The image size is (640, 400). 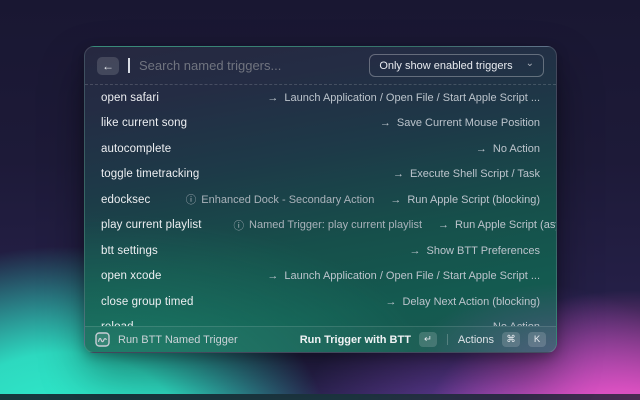 What do you see at coordinates (130, 97) in the screenshot?
I see `trigger-title: open safari` at bounding box center [130, 97].